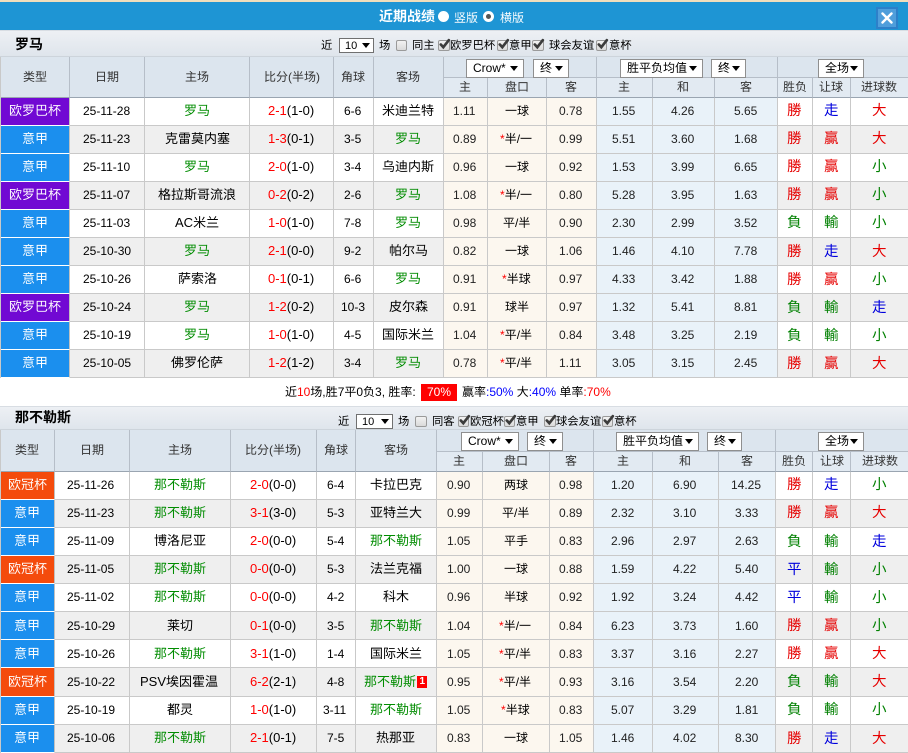 The image size is (908, 753). What do you see at coordinates (353, 167) in the screenshot?
I see `svg-text: 3-4` at bounding box center [353, 167].